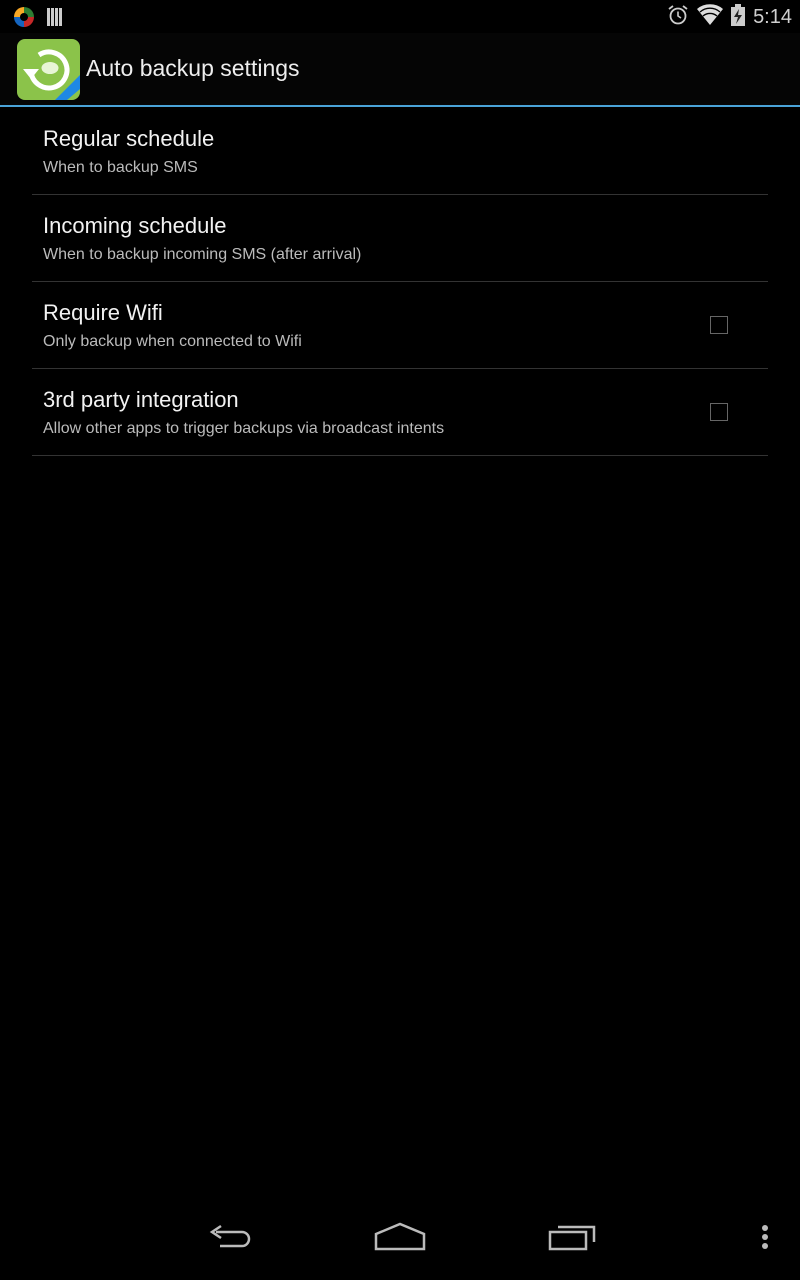  Describe the element at coordinates (55, 19) in the screenshot. I see `barcode-icon` at that location.